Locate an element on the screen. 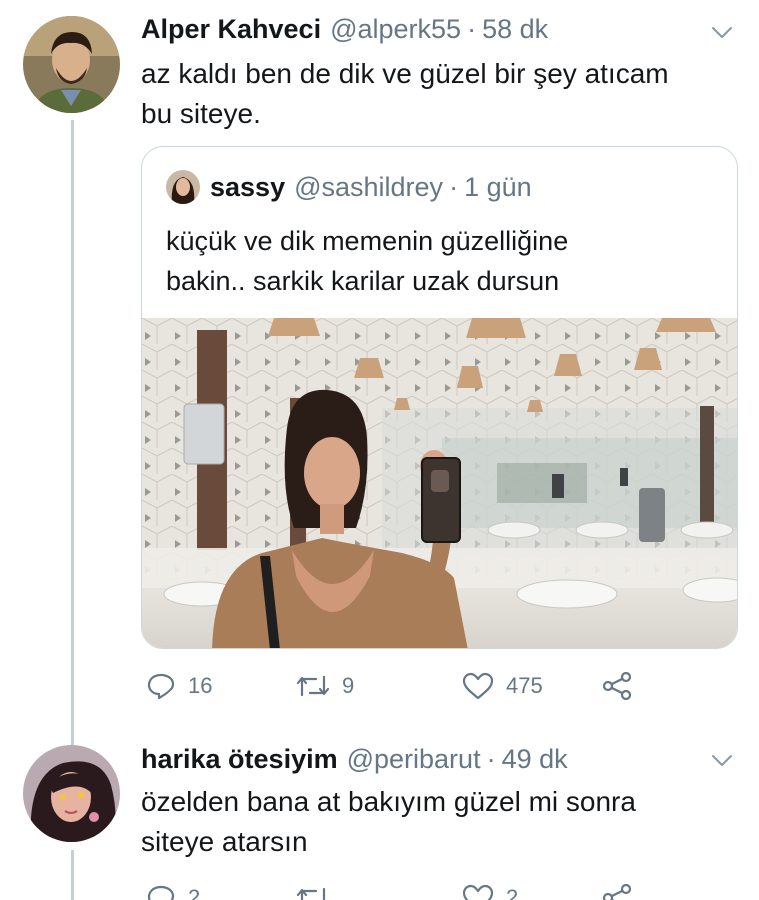 The height and width of the screenshot is (900, 759). timestamp: 49 dk is located at coordinates (535, 759).